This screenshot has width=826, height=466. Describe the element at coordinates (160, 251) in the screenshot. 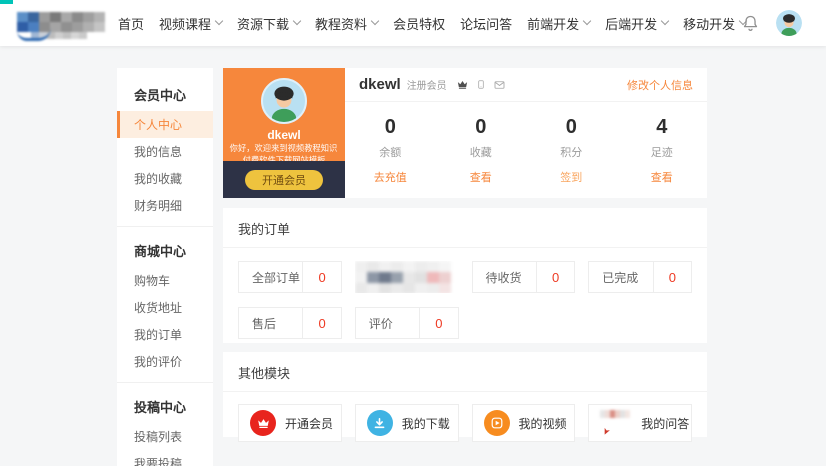

I see `sidebar-group-mall-center: 商城中心` at that location.